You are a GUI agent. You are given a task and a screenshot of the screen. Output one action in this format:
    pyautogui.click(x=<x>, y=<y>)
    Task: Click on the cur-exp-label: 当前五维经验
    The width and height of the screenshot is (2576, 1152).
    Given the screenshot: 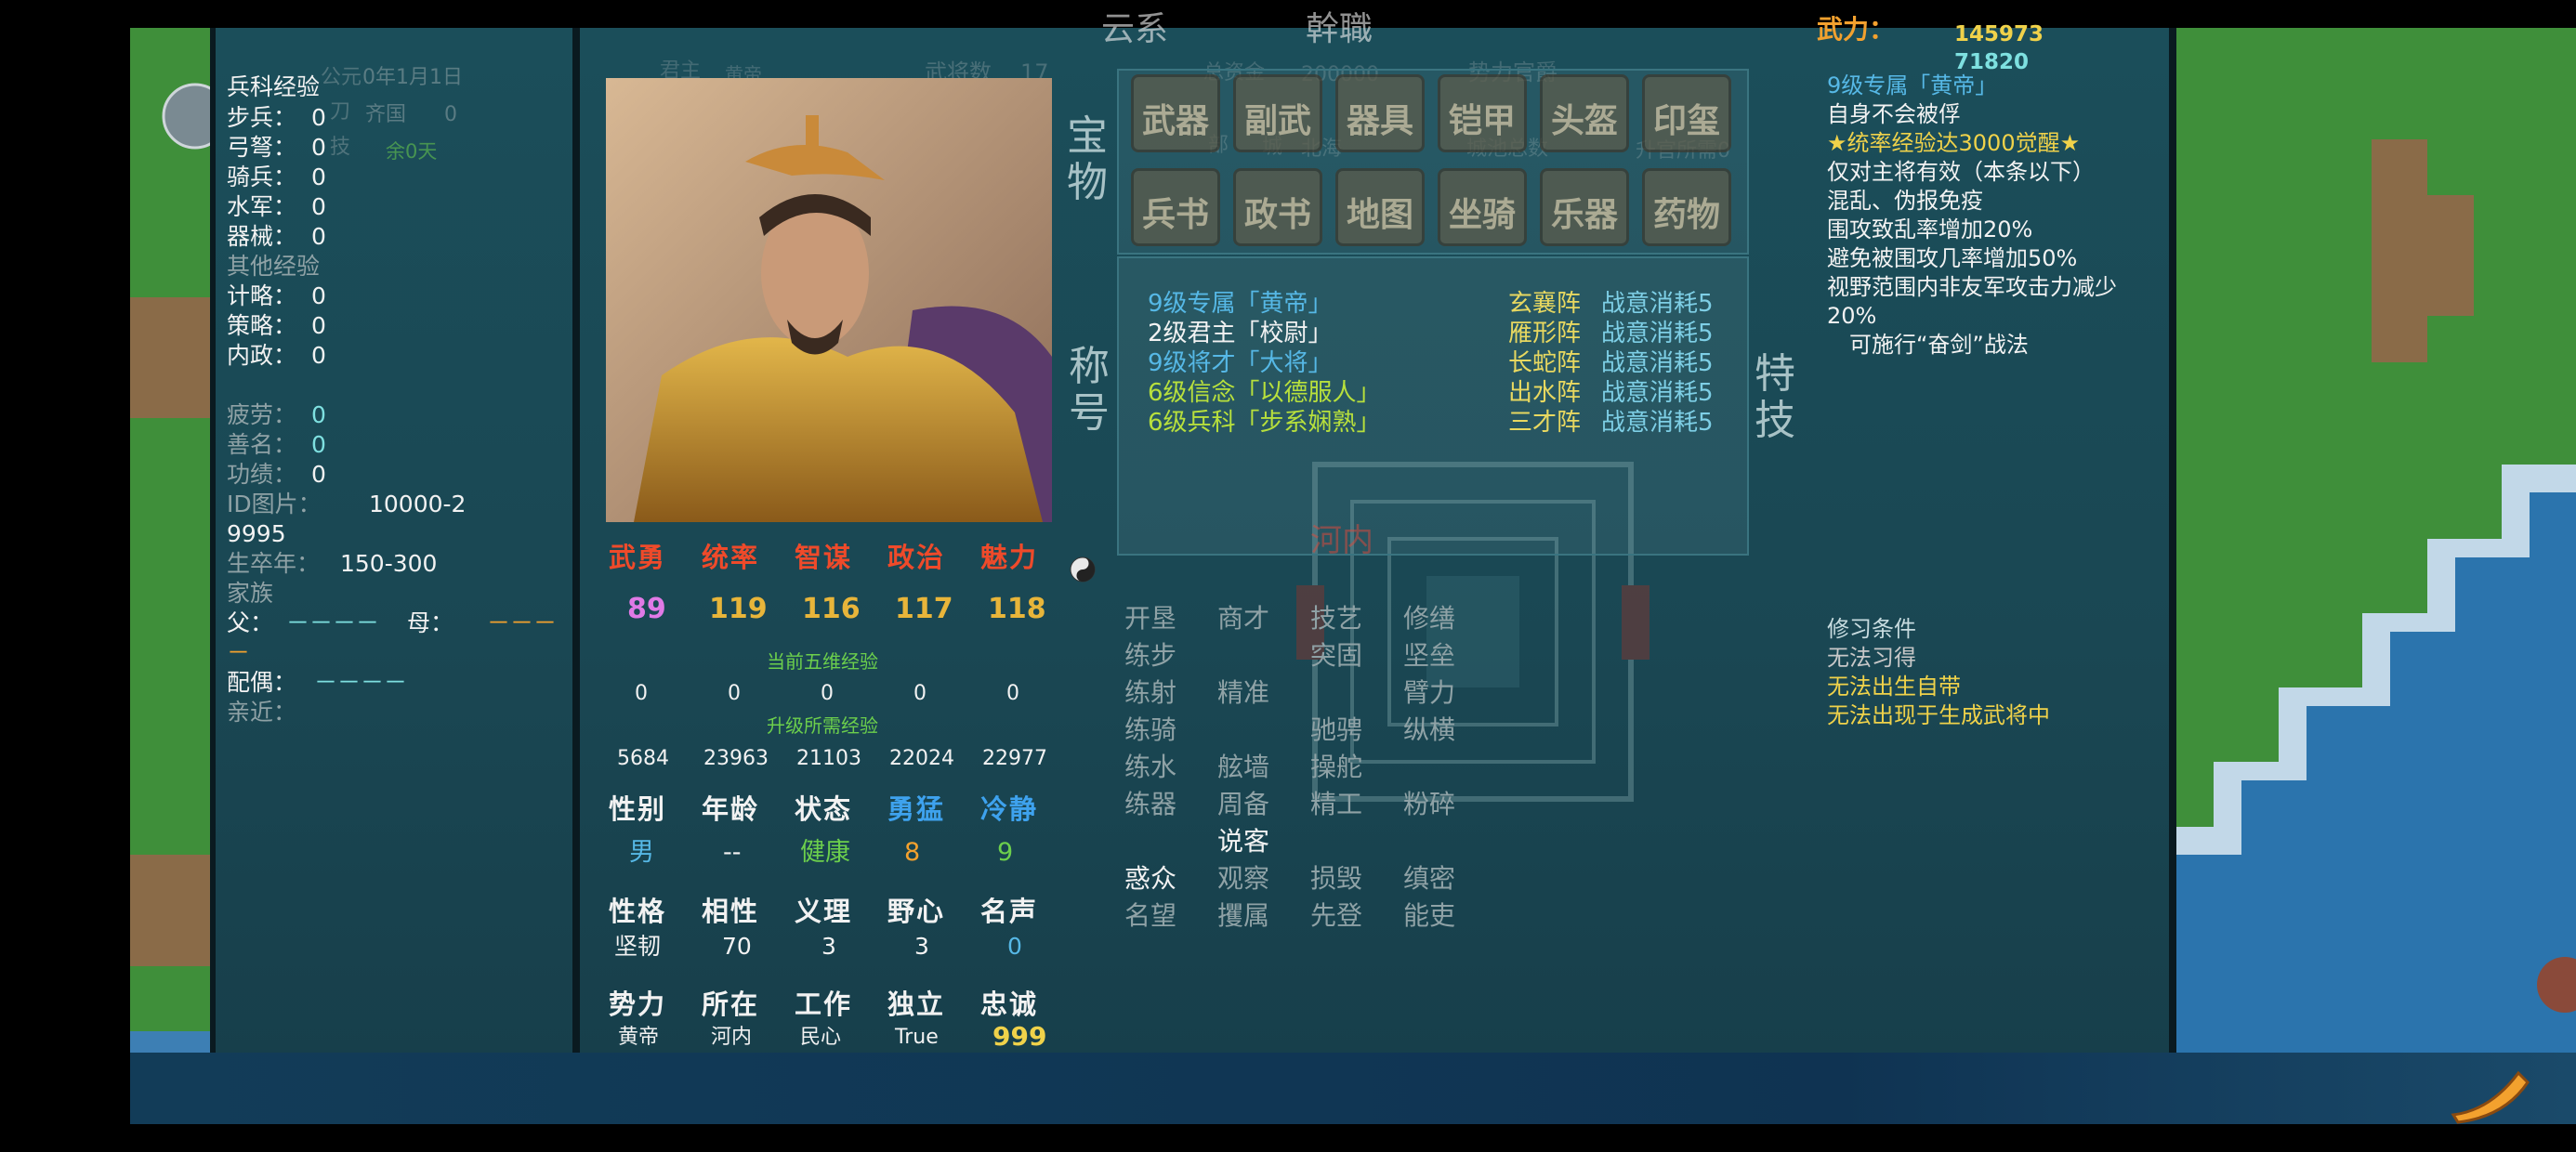 What is the action you would take?
    pyautogui.click(x=822, y=661)
    